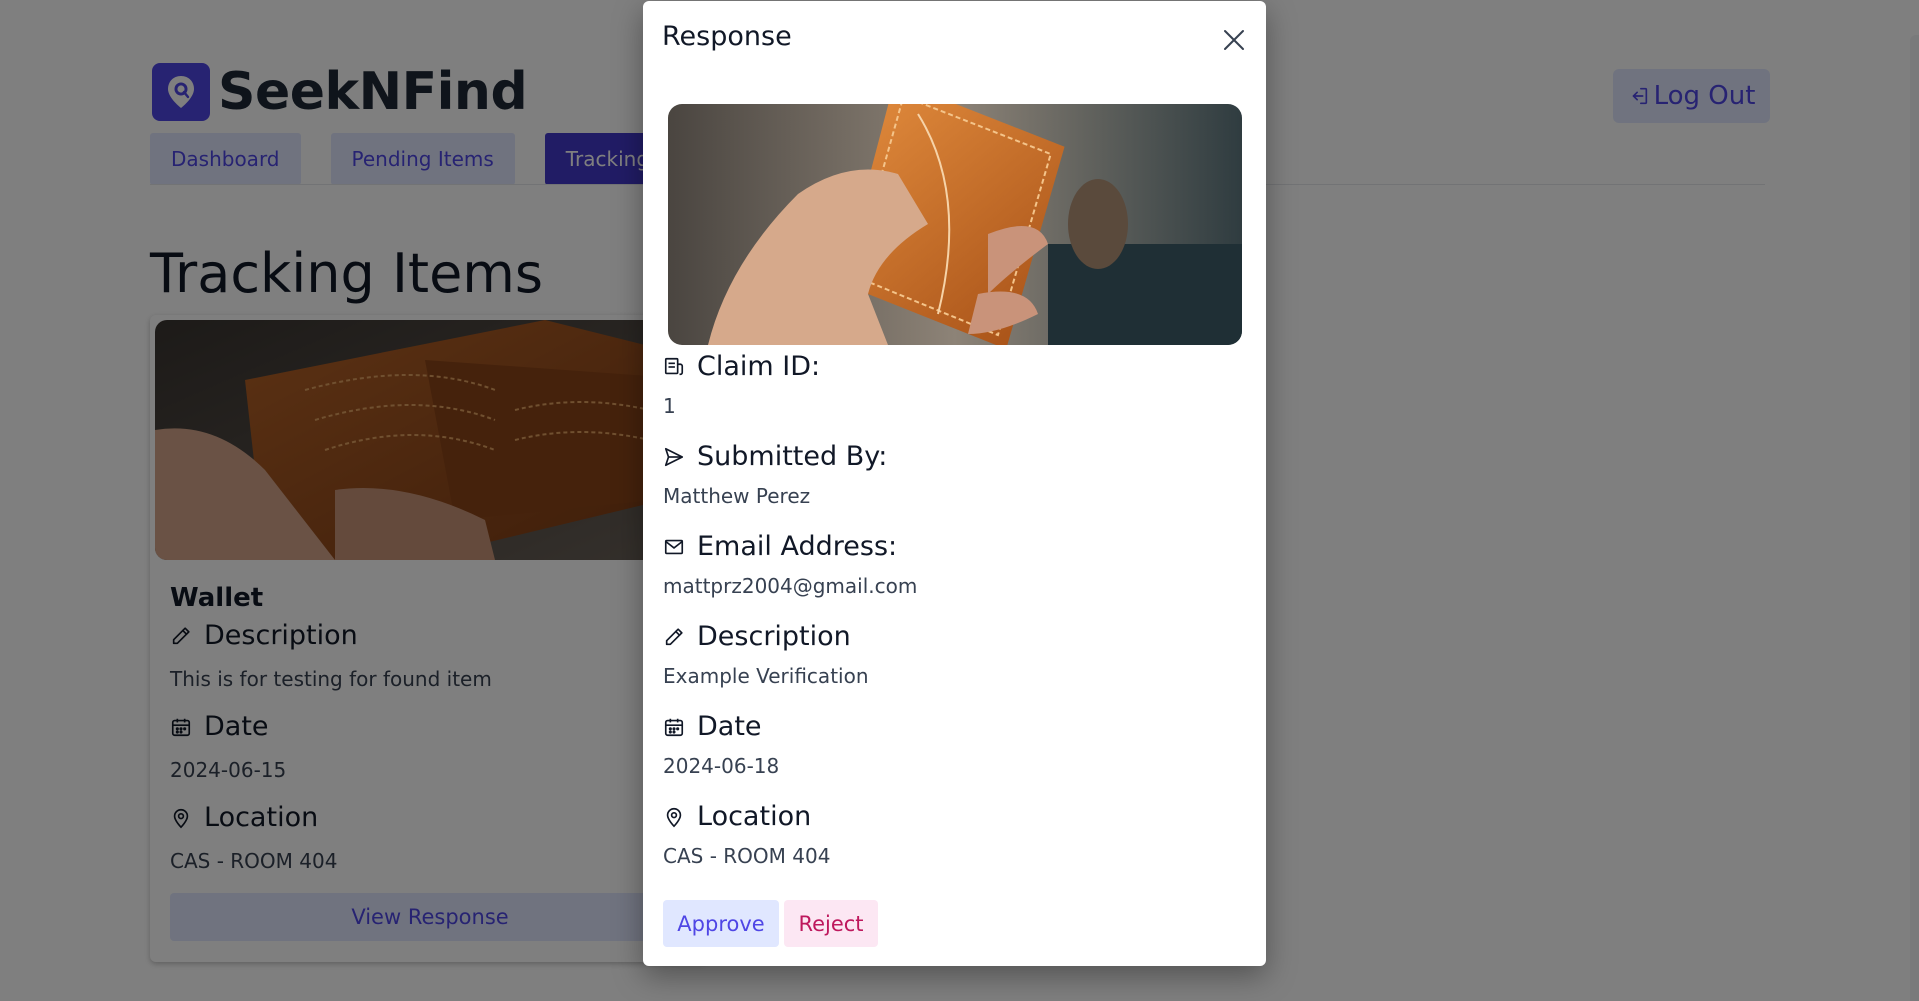  Describe the element at coordinates (674, 546) in the screenshot. I see `mail-icon` at that location.